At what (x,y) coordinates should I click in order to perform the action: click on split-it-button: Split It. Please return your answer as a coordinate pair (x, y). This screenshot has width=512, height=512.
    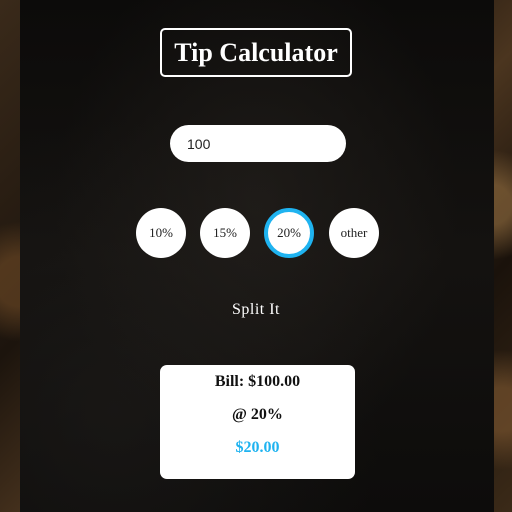
    Looking at the image, I should click on (256, 310).